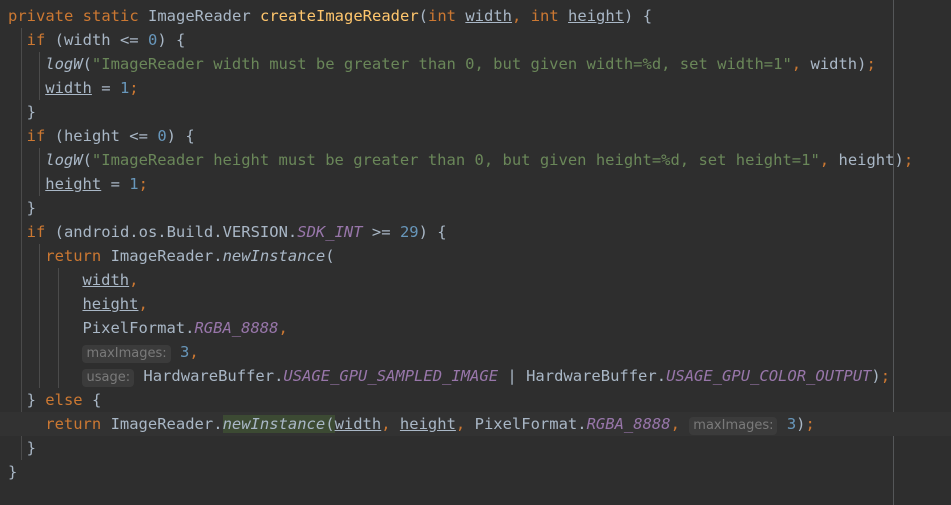 The height and width of the screenshot is (505, 951). Describe the element at coordinates (475, 328) in the screenshot. I see `code-line: PixelFormat.RGBA_8888,` at that location.